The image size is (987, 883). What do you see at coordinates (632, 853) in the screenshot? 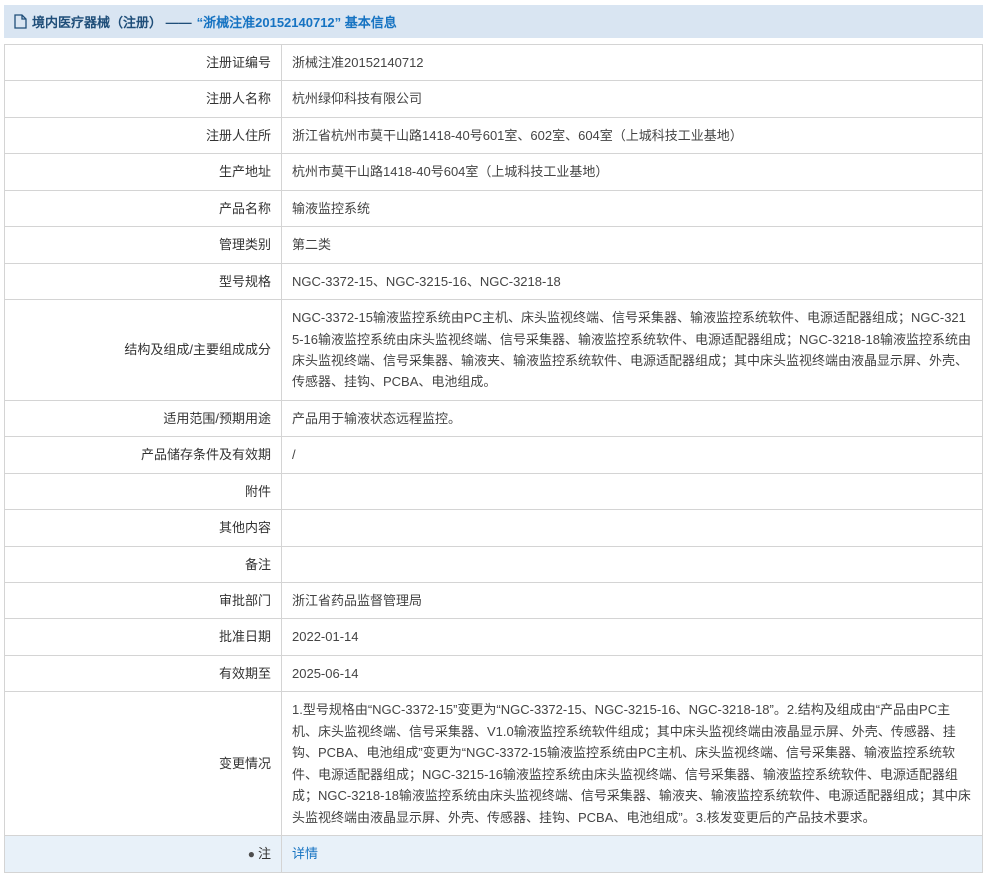
I see `note-value-cell: 详情` at bounding box center [632, 853].